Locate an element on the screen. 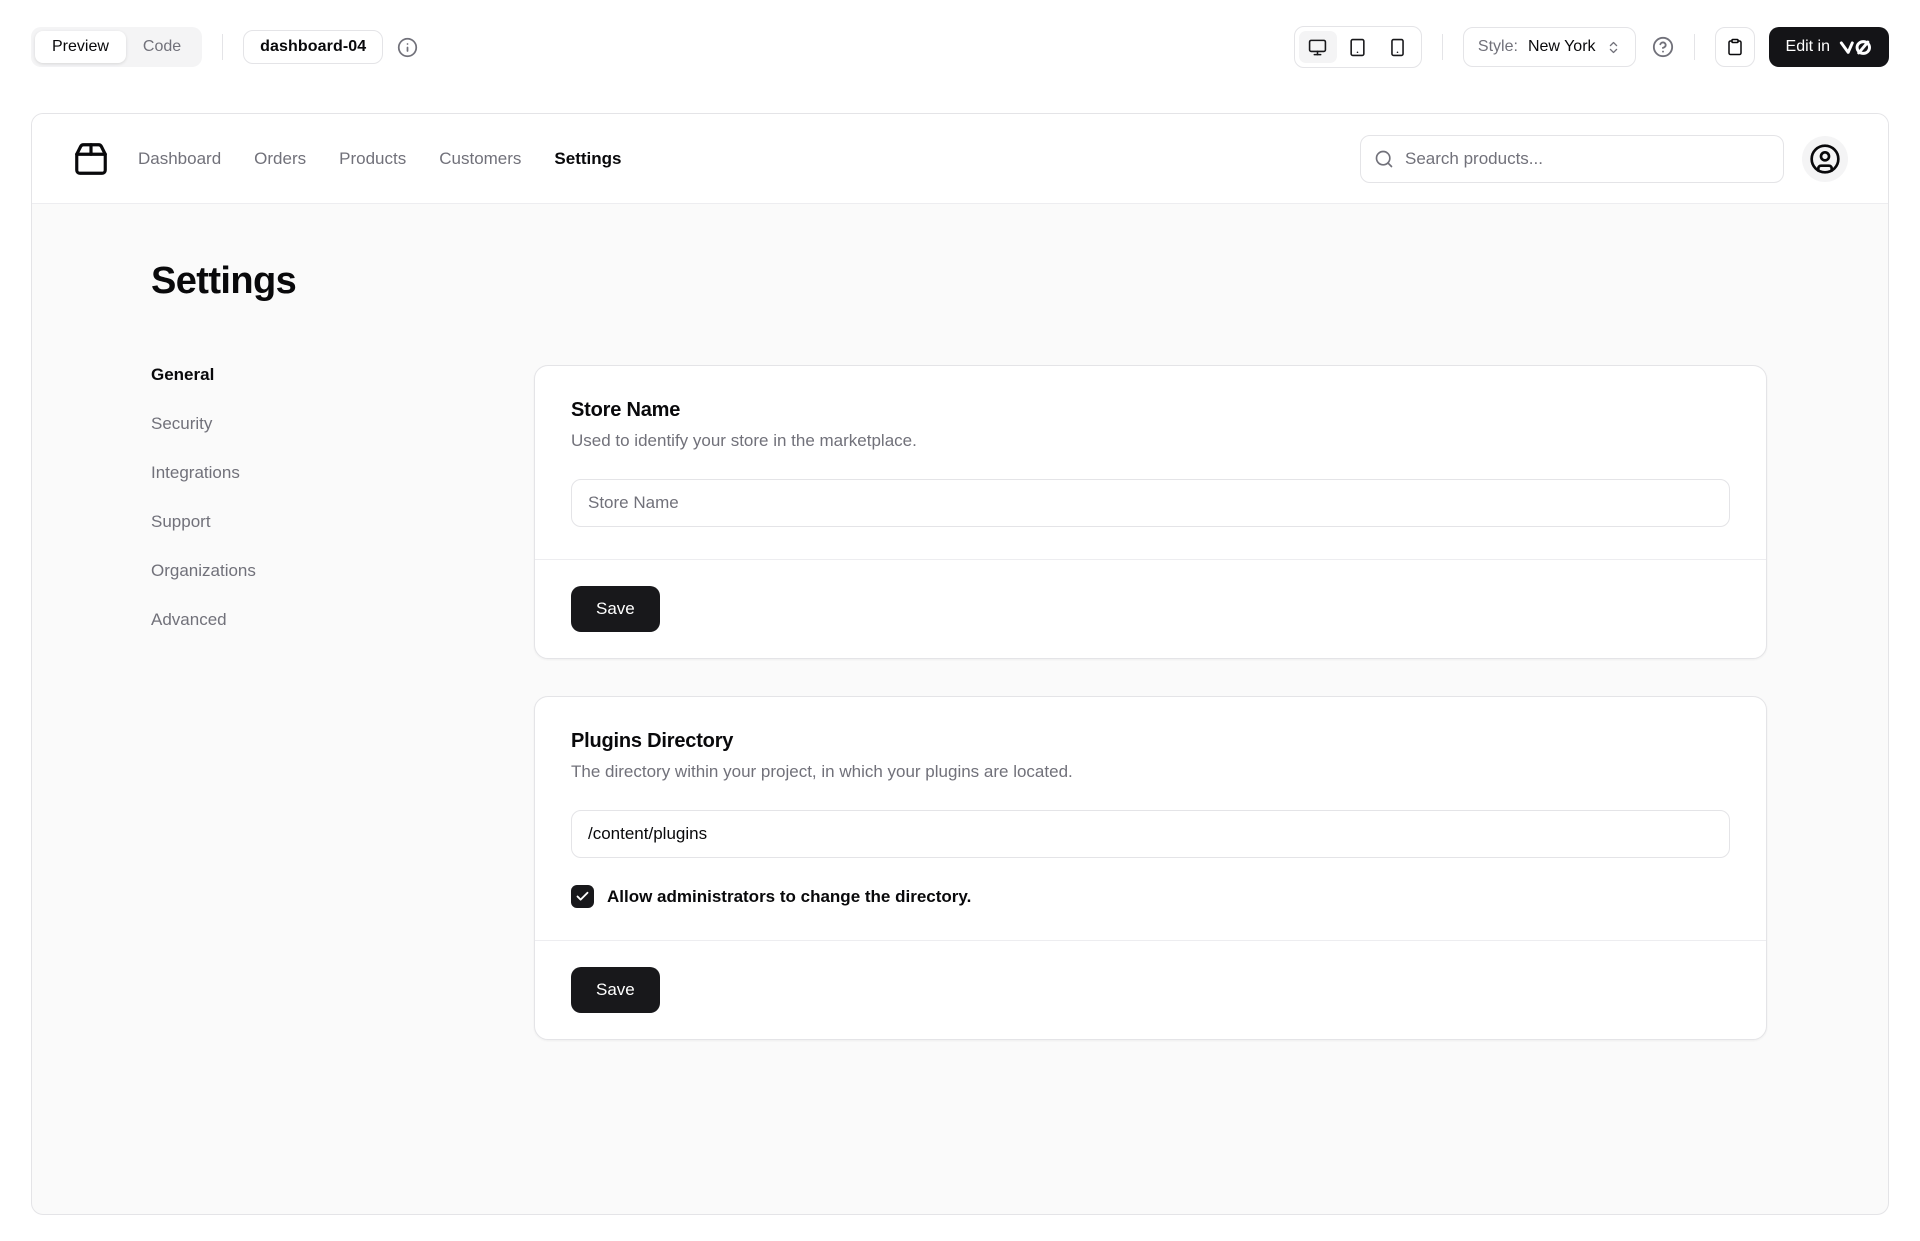 The height and width of the screenshot is (1241, 1920). mobile-view-button is located at coordinates (1398, 47).